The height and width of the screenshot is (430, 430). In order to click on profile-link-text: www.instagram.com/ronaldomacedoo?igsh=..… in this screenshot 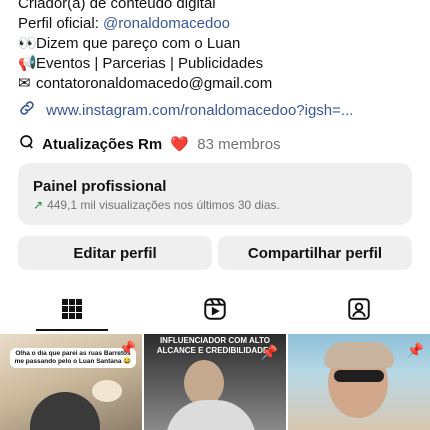, I will do `click(199, 110)`.